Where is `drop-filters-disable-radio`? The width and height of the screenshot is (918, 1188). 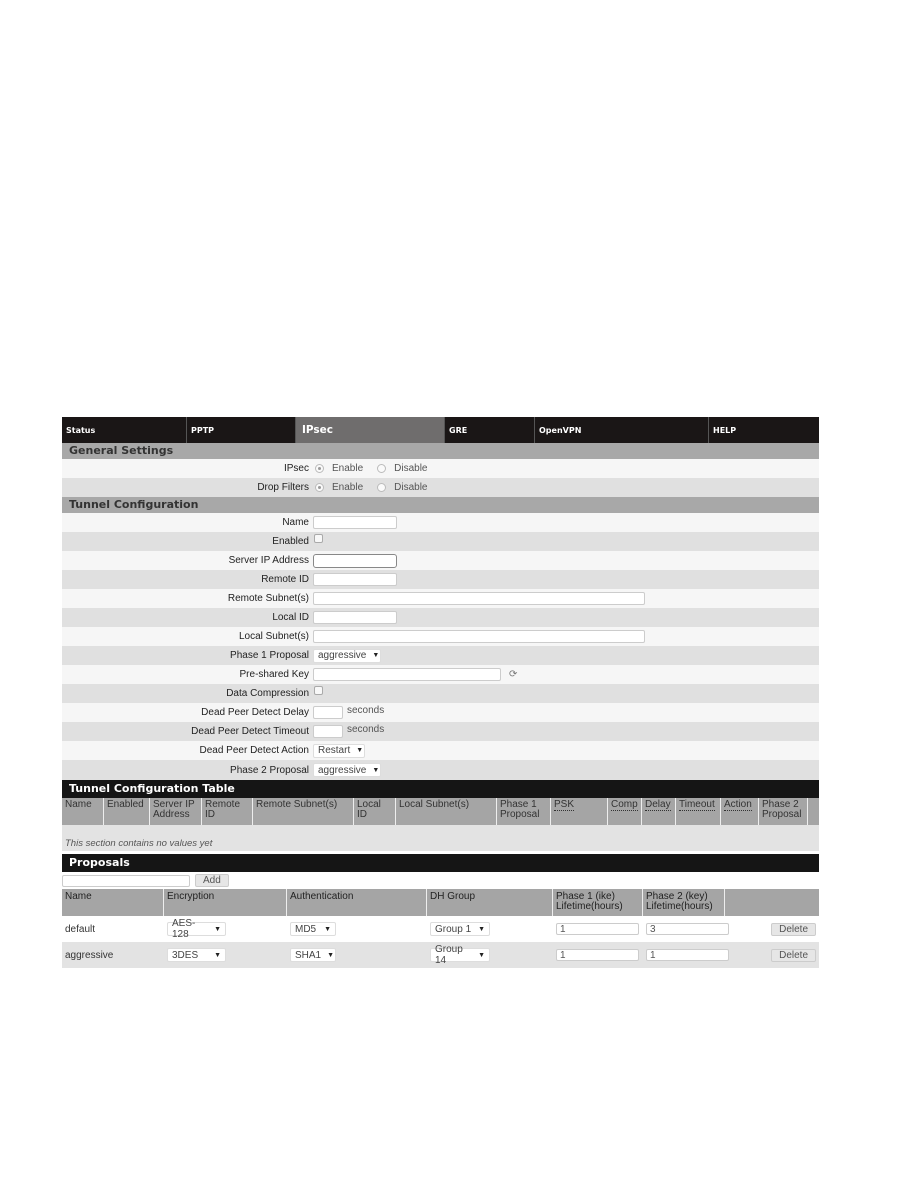 drop-filters-disable-radio is located at coordinates (382, 487).